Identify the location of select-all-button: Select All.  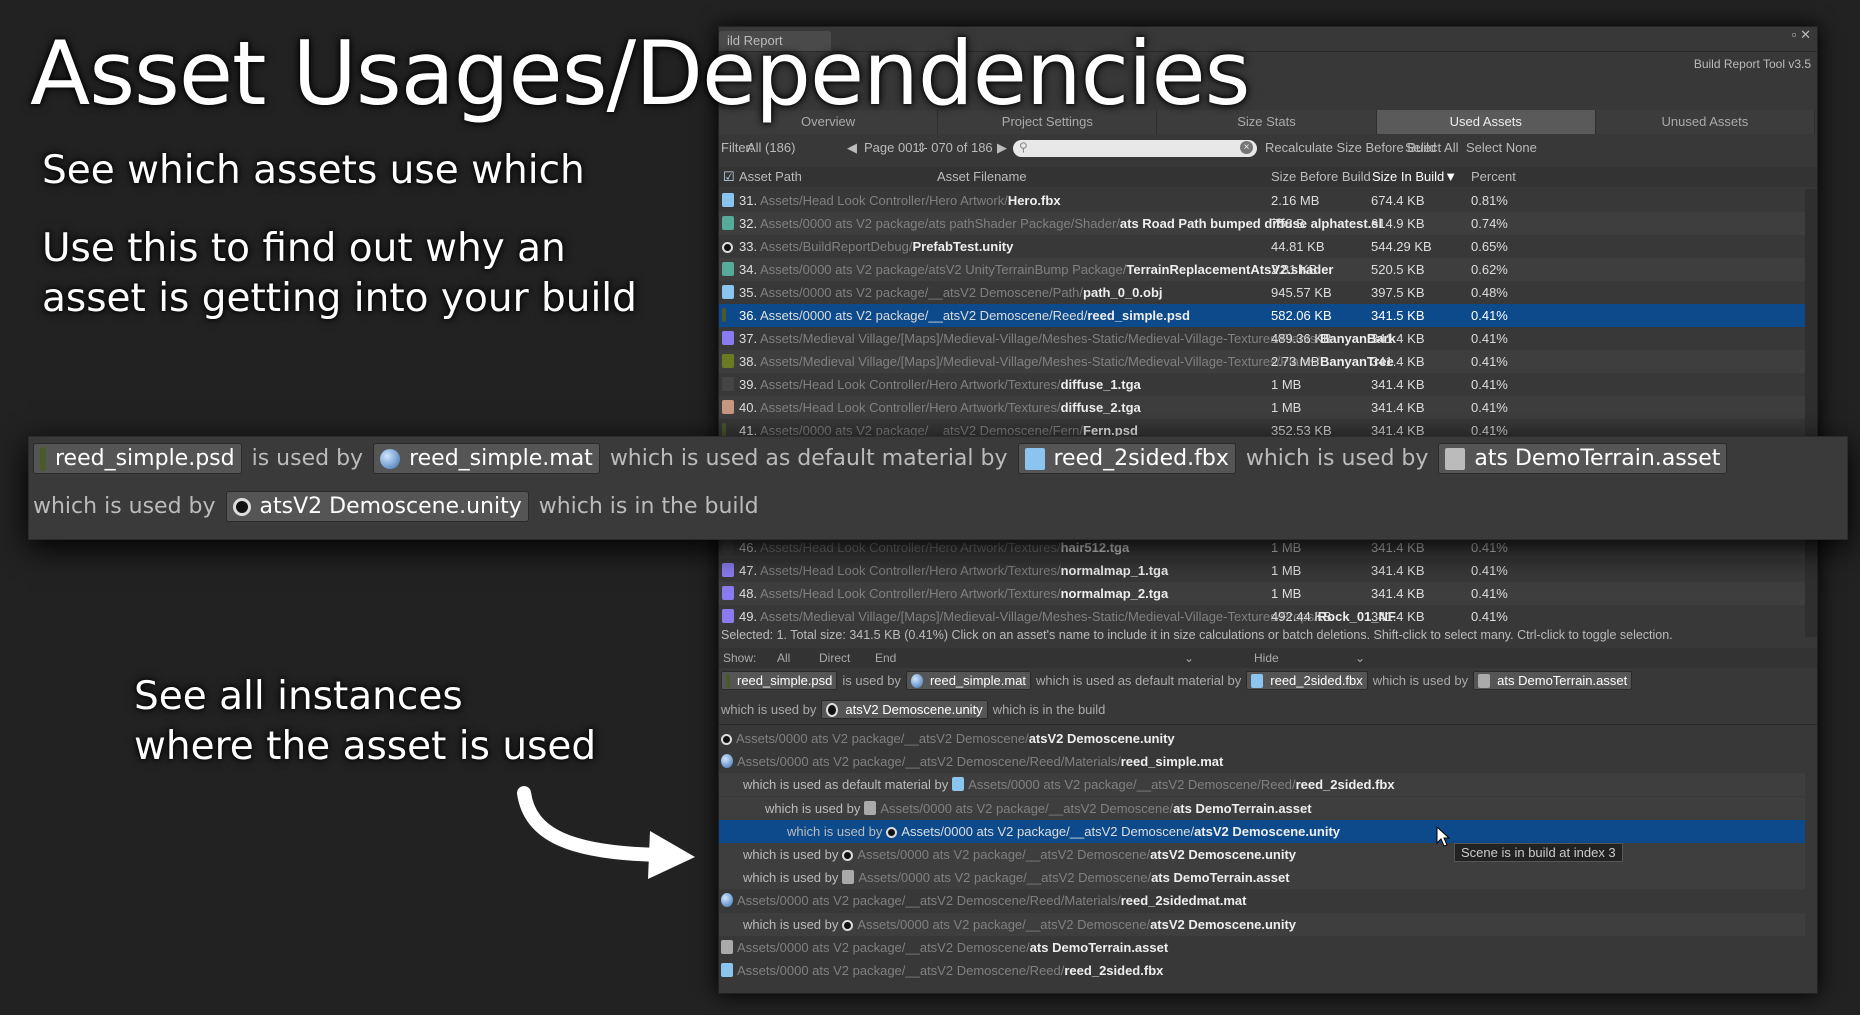
(1431, 148).